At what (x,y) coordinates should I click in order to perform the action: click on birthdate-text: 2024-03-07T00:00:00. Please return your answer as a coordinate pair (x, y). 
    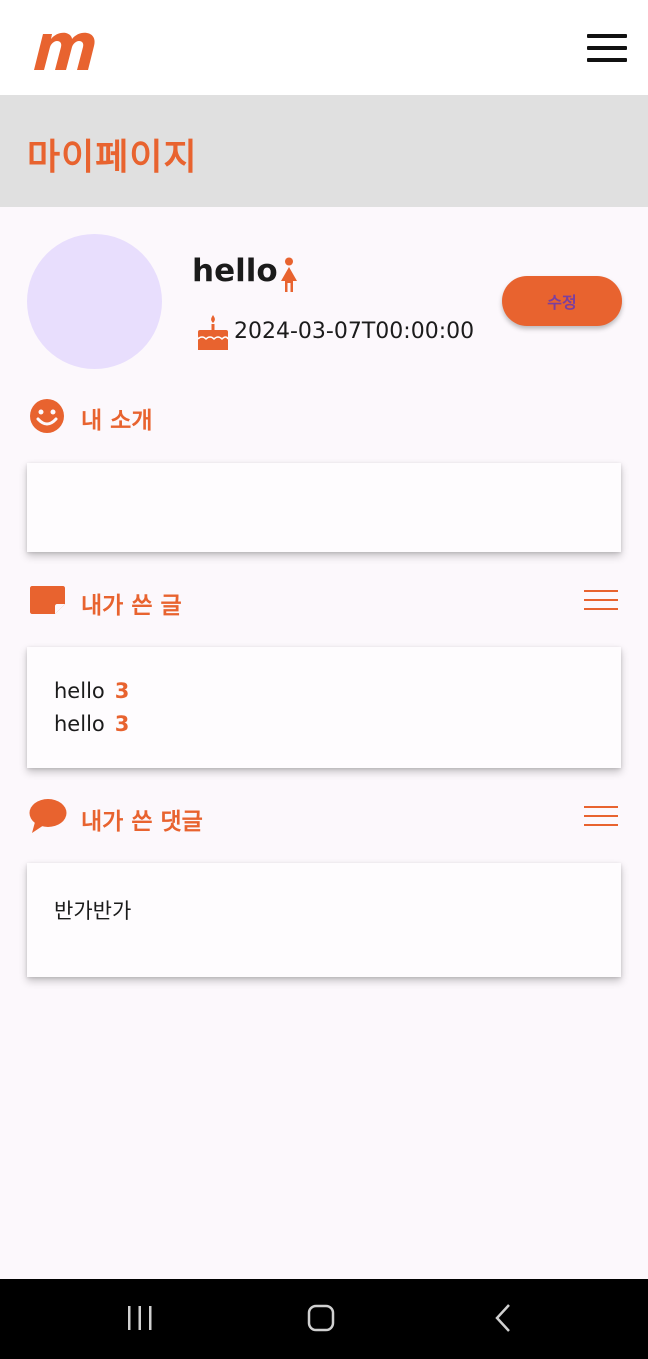
    Looking at the image, I should click on (354, 331).